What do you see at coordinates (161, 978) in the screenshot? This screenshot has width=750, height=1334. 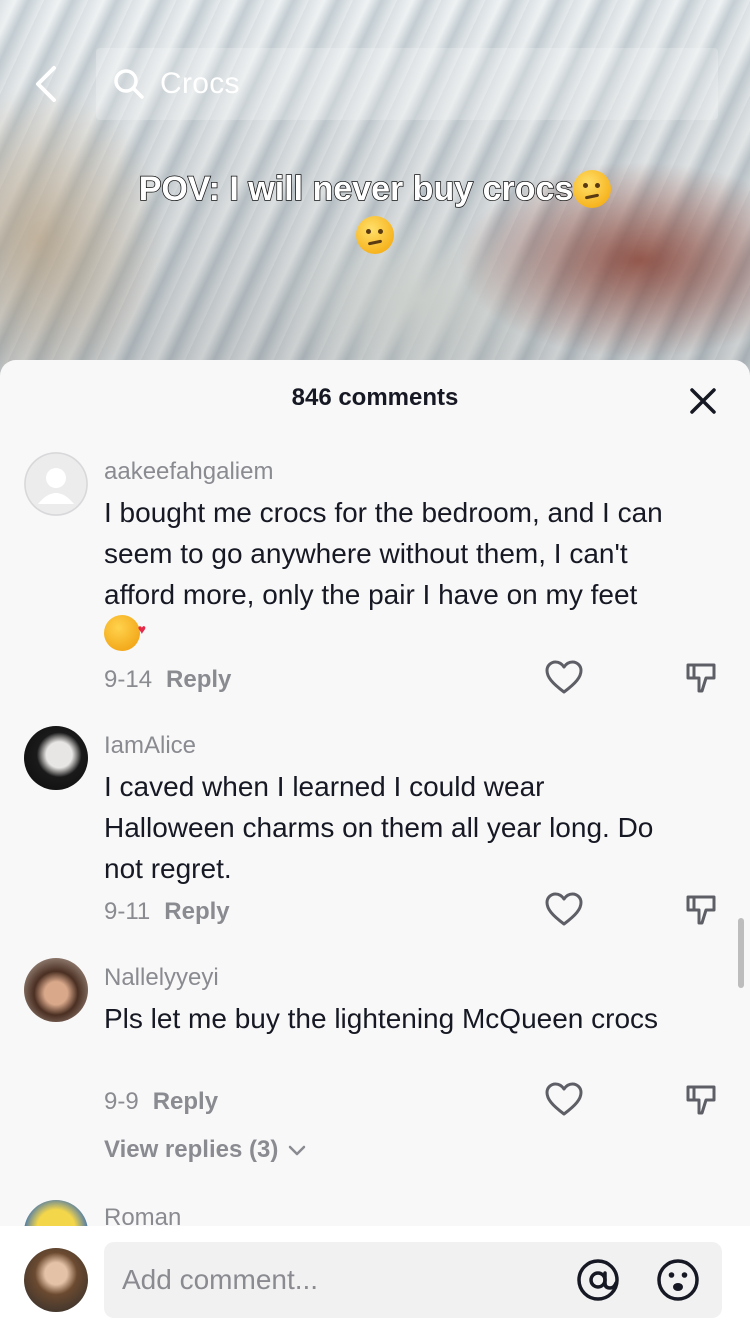 I see `comment-username: Nallelyyeyi` at bounding box center [161, 978].